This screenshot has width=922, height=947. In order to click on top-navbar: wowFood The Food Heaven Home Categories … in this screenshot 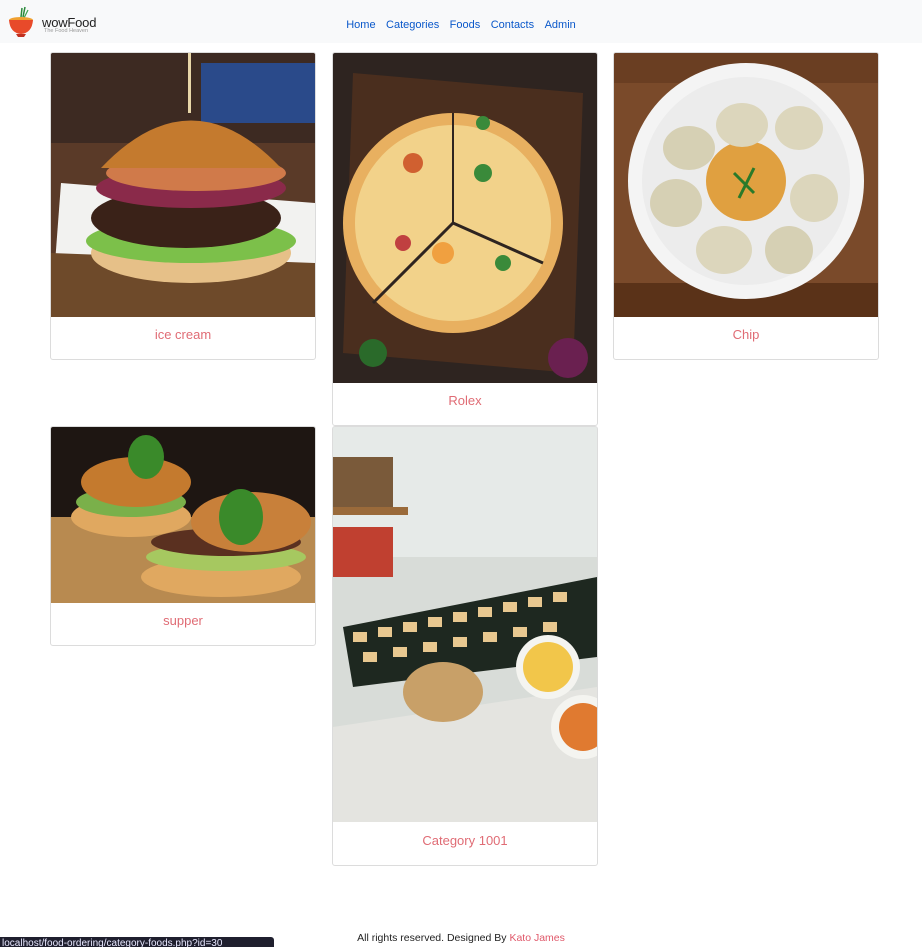, I will do `click(461, 21)`.